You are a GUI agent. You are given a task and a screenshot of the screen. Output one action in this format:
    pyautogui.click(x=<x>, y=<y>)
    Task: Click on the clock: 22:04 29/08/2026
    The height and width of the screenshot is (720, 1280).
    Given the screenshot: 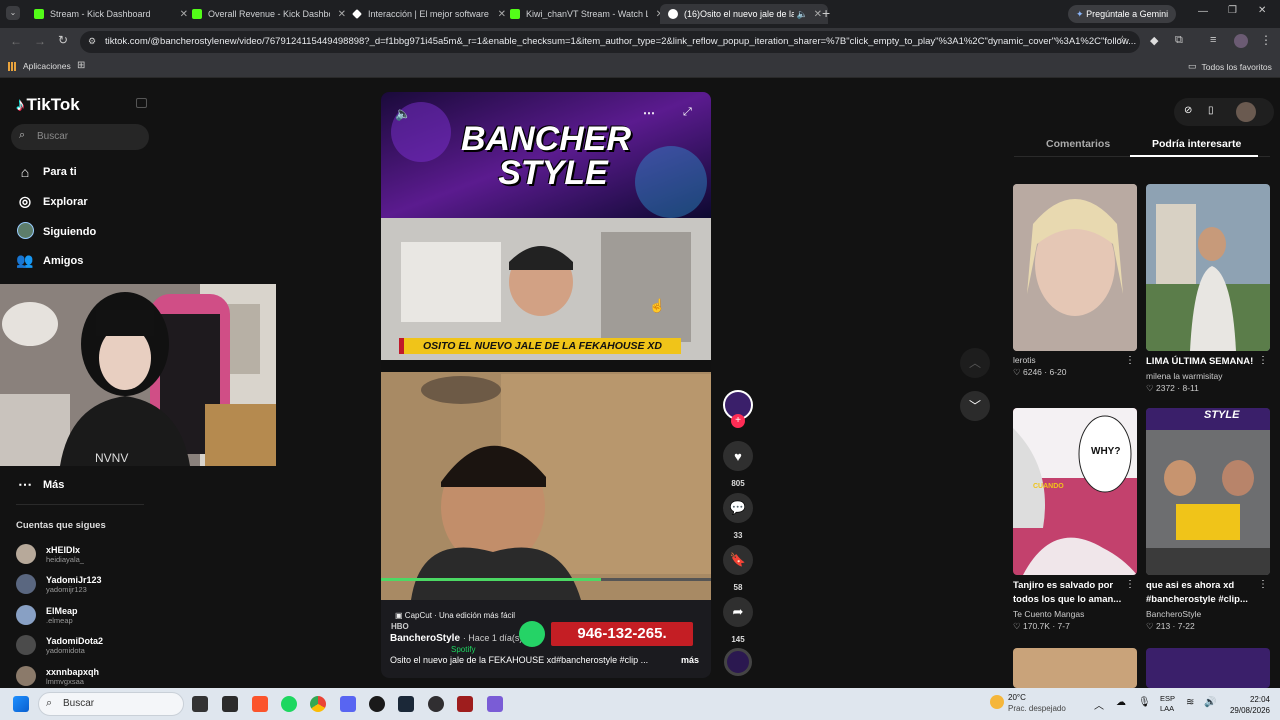 What is the action you would take?
    pyautogui.click(x=1246, y=705)
    